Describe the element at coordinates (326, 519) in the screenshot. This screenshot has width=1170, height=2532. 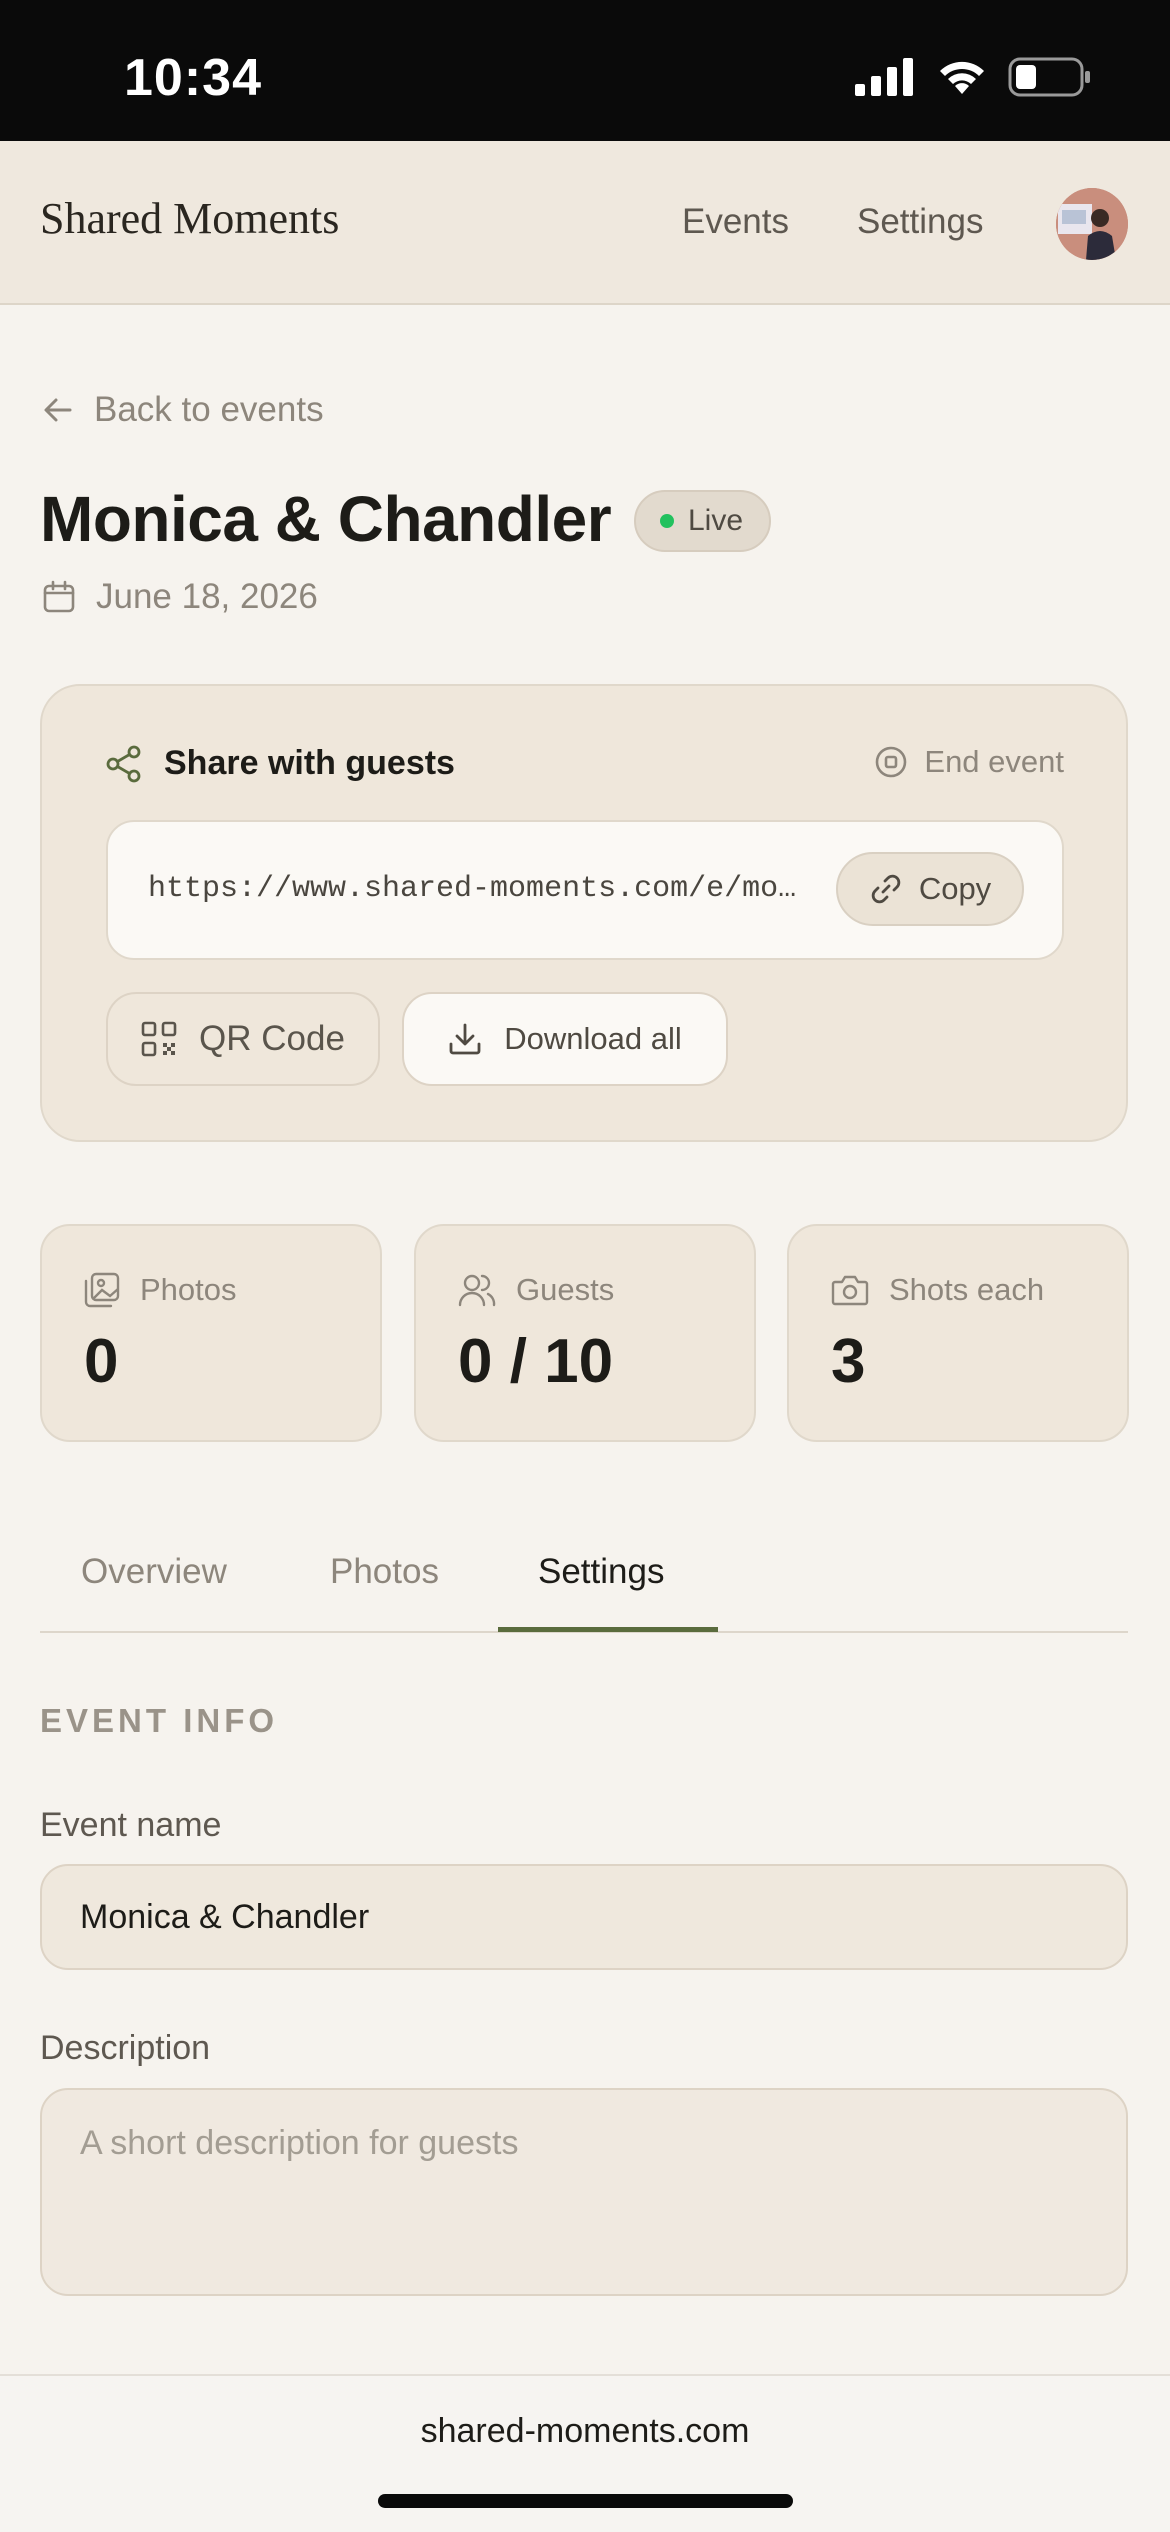
I see `event-title: Monica & Chandler` at that location.